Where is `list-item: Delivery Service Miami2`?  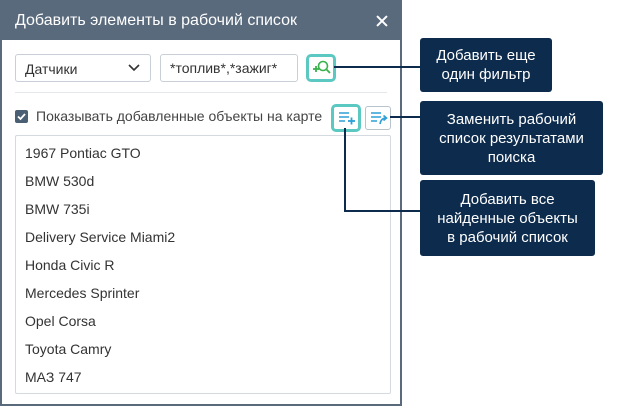 list-item: Delivery Service Miami2 is located at coordinates (100, 237).